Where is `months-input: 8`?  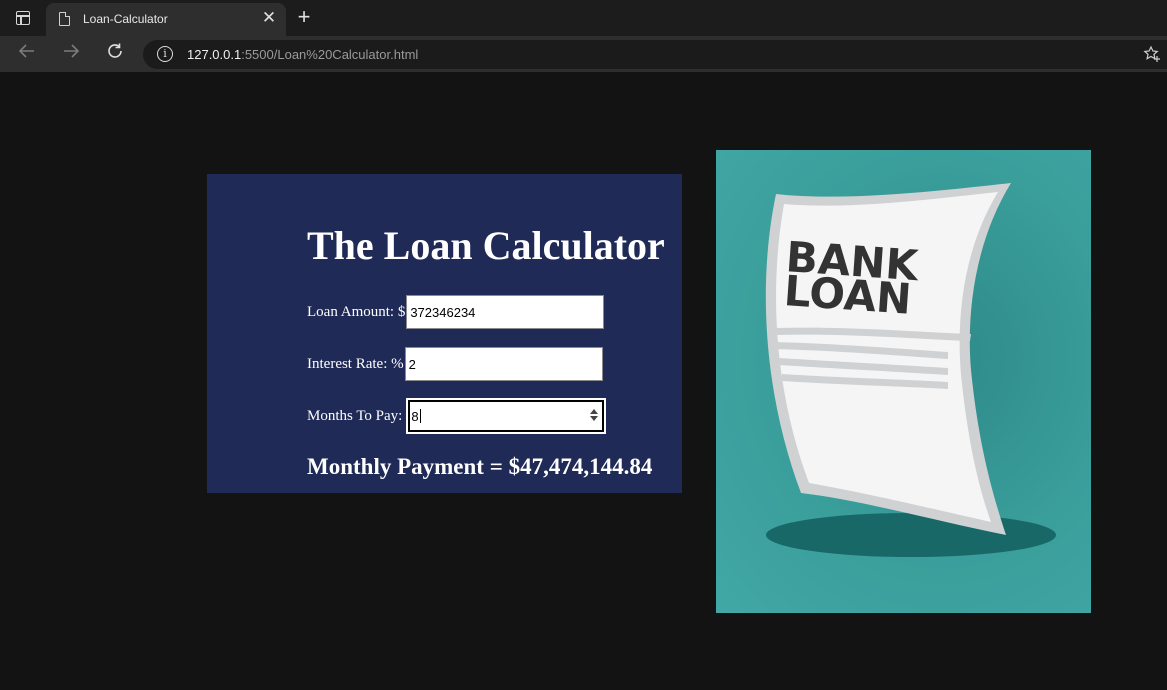 months-input: 8 is located at coordinates (506, 416).